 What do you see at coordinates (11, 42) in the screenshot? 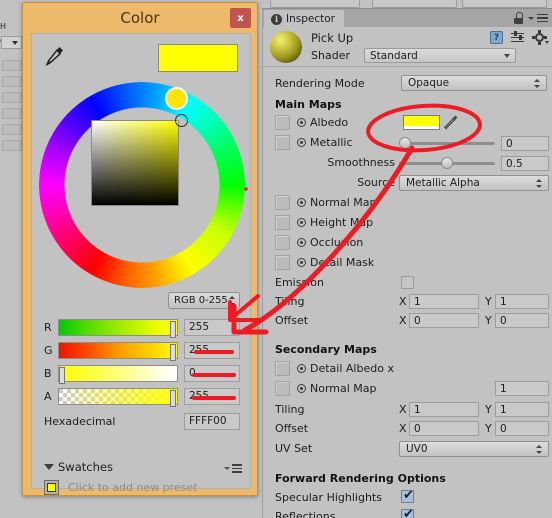
I see `bg-dropdown` at bounding box center [11, 42].